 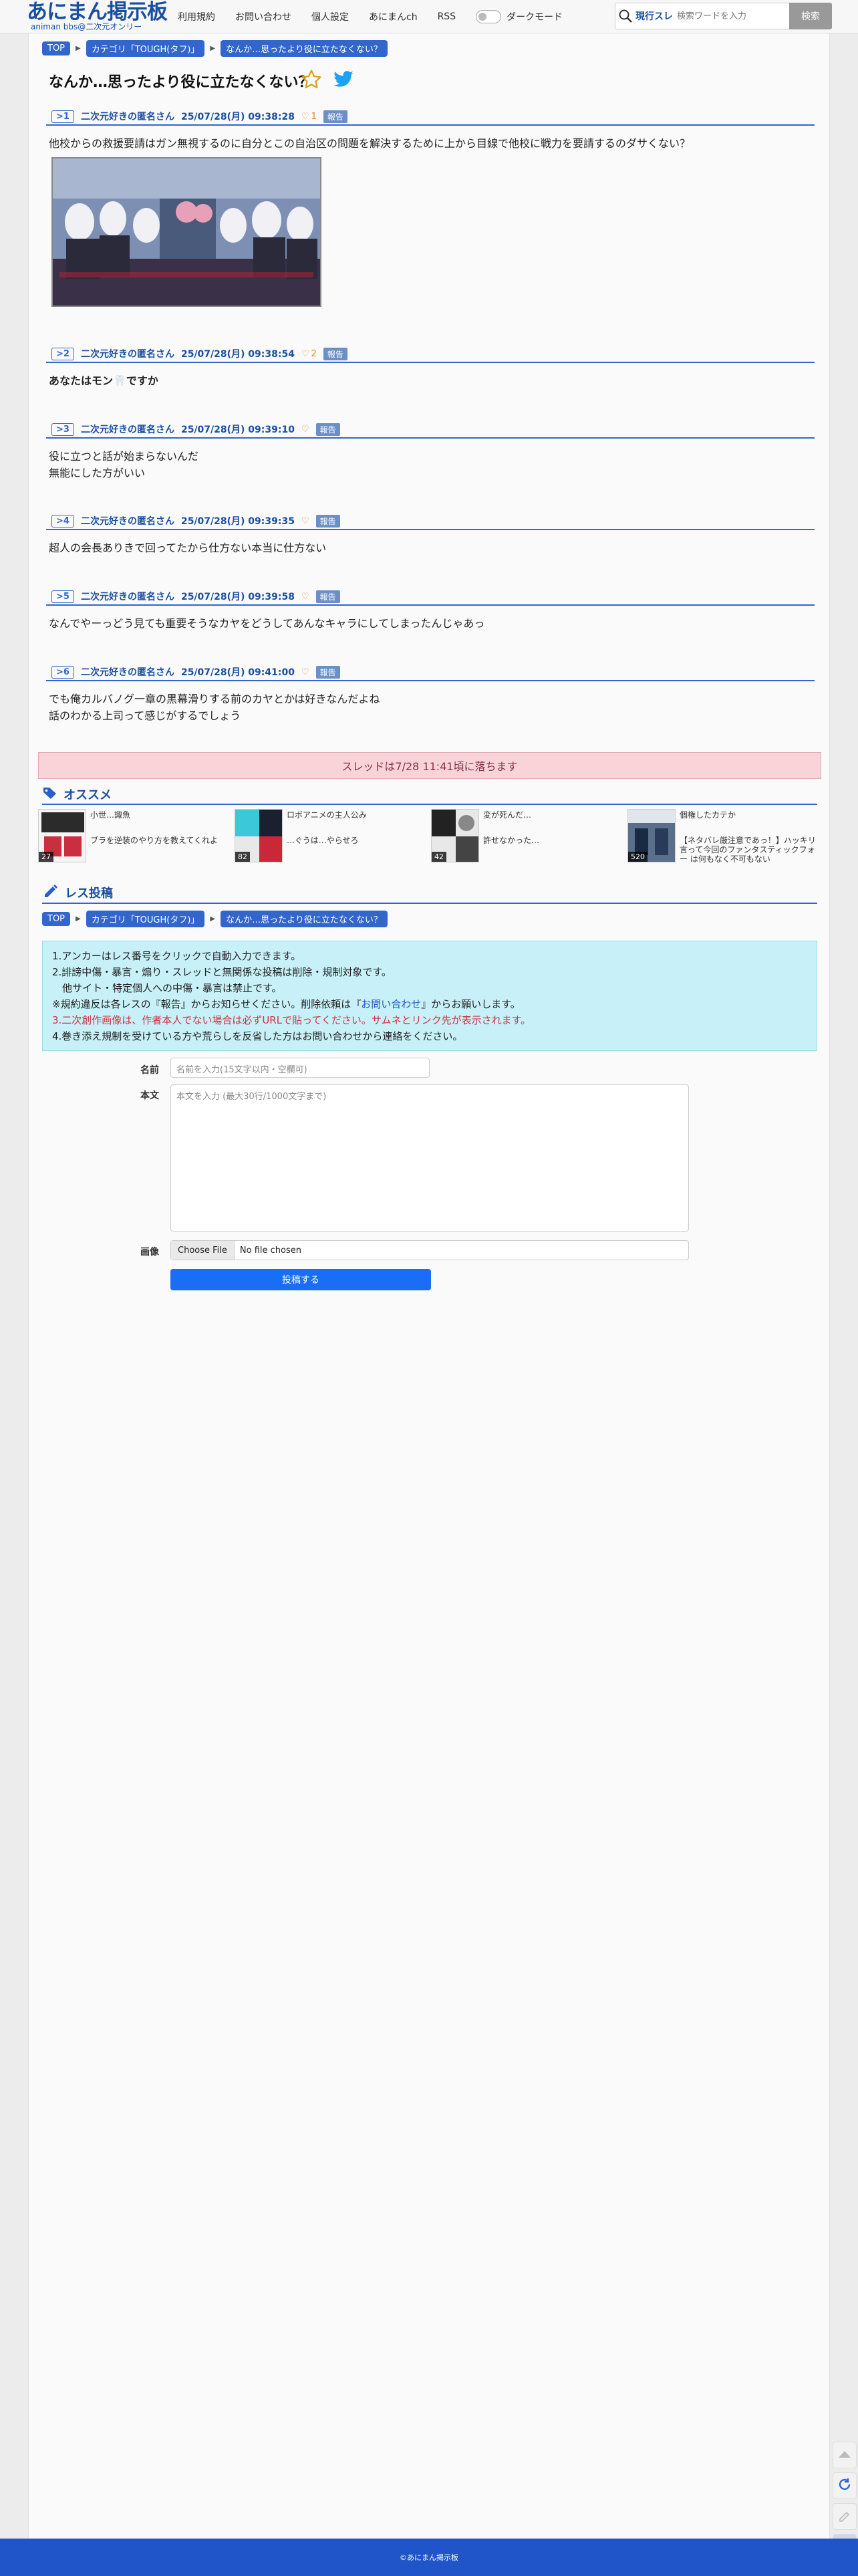 What do you see at coordinates (87, 795) in the screenshot?
I see `recommend-title: オススメ` at bounding box center [87, 795].